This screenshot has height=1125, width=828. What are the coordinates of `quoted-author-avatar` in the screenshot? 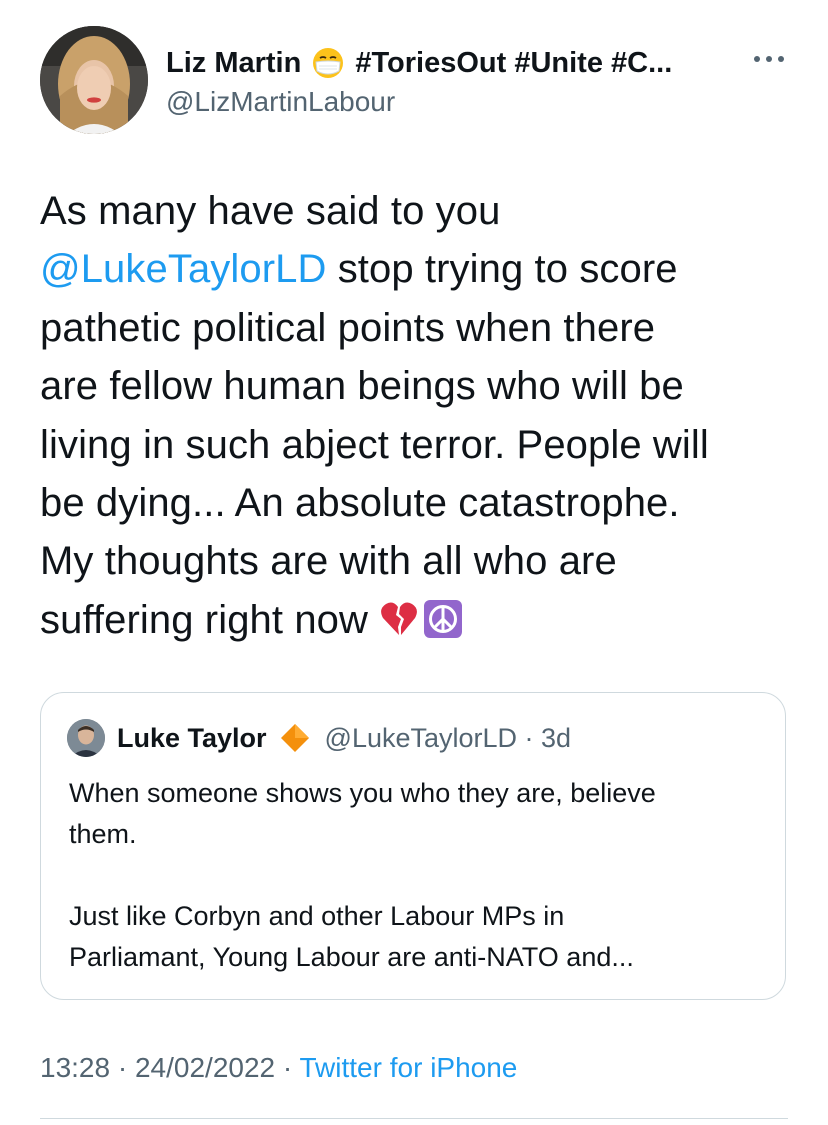 It's located at (86, 738).